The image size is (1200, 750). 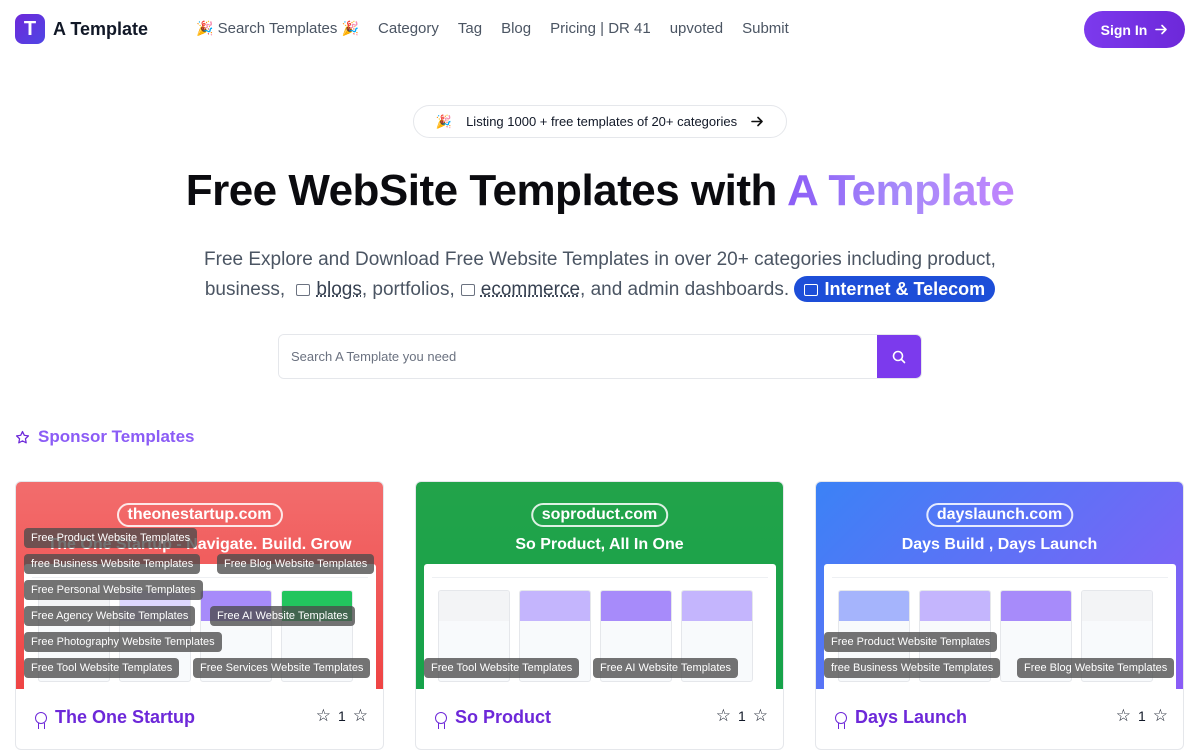 I want to click on search-bar, so click(x=600, y=356).